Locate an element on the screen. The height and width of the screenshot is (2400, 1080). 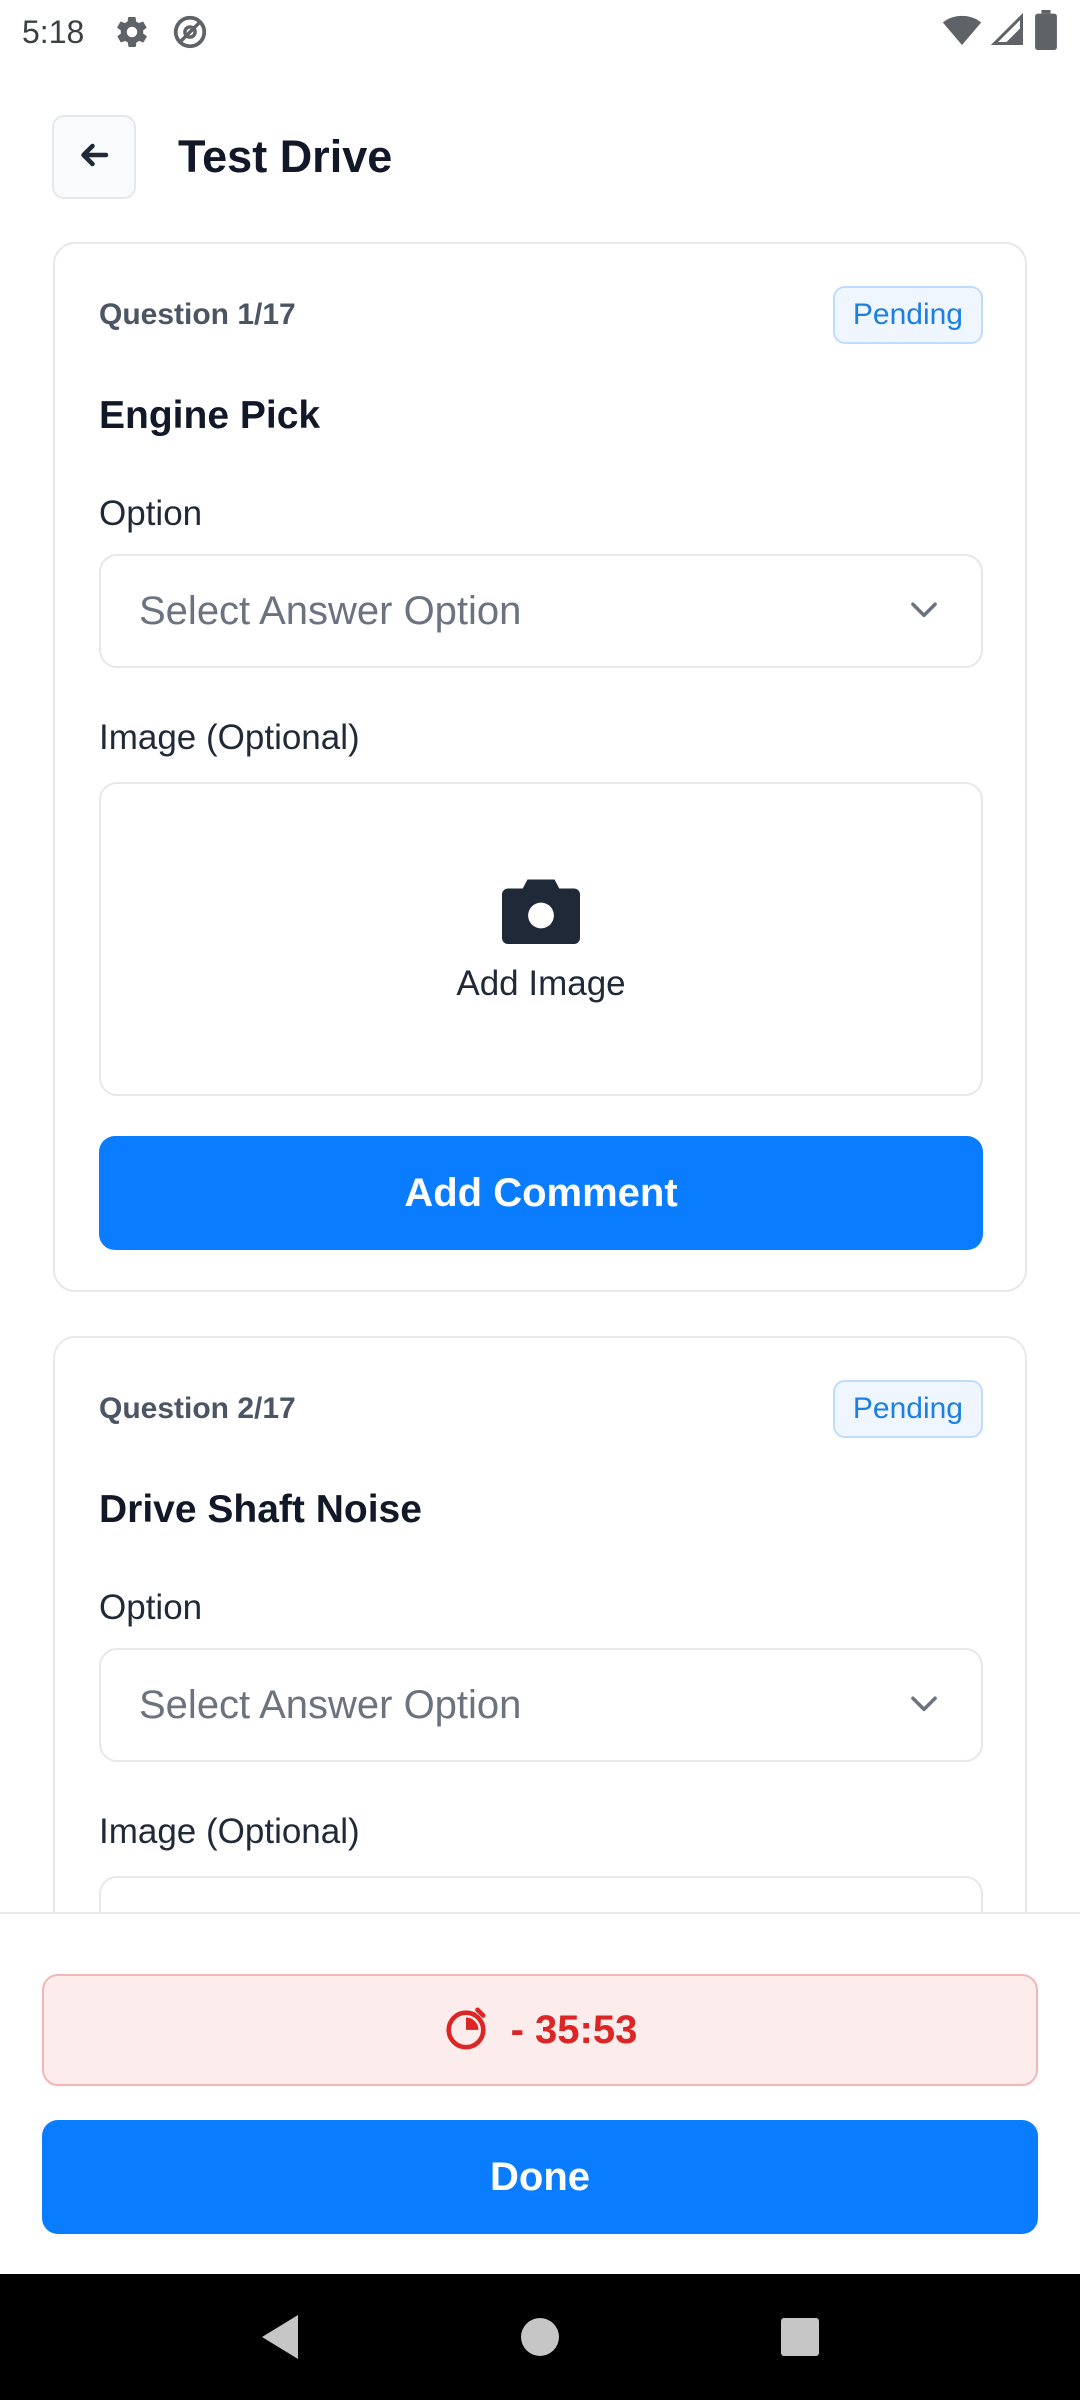
add-comment-button: Add Comment is located at coordinates (541, 1193).